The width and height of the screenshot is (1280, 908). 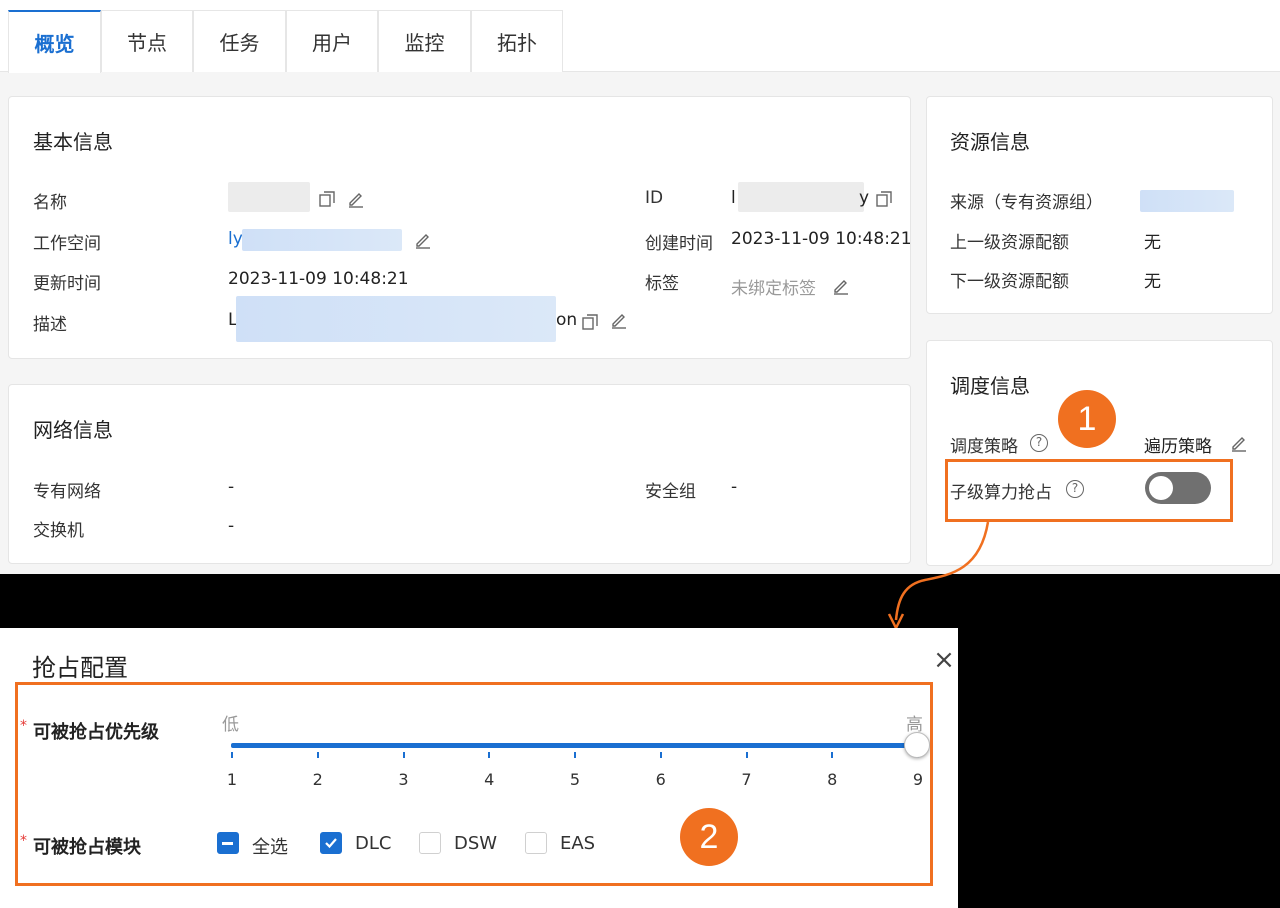 I want to click on switch-value: -, so click(x=231, y=526).